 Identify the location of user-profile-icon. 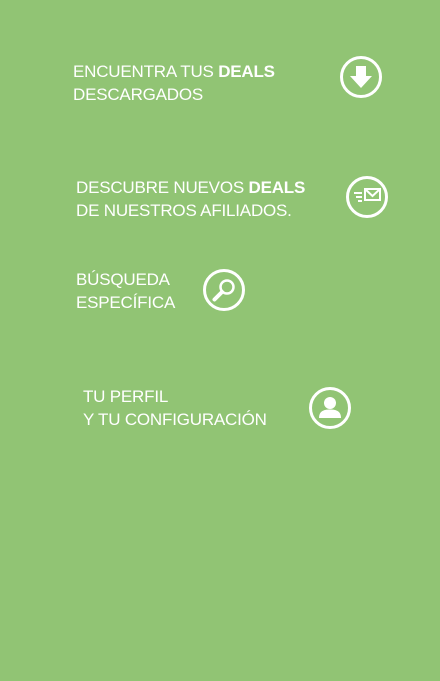
(330, 408).